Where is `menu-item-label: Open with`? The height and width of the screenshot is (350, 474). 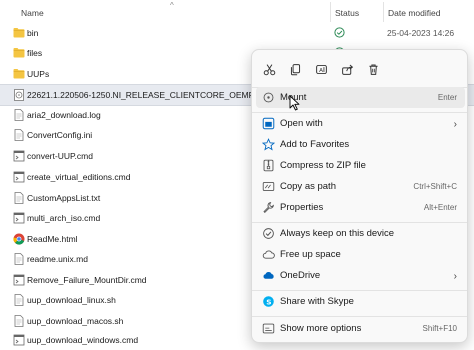
menu-item-label: Open with is located at coordinates (301, 123).